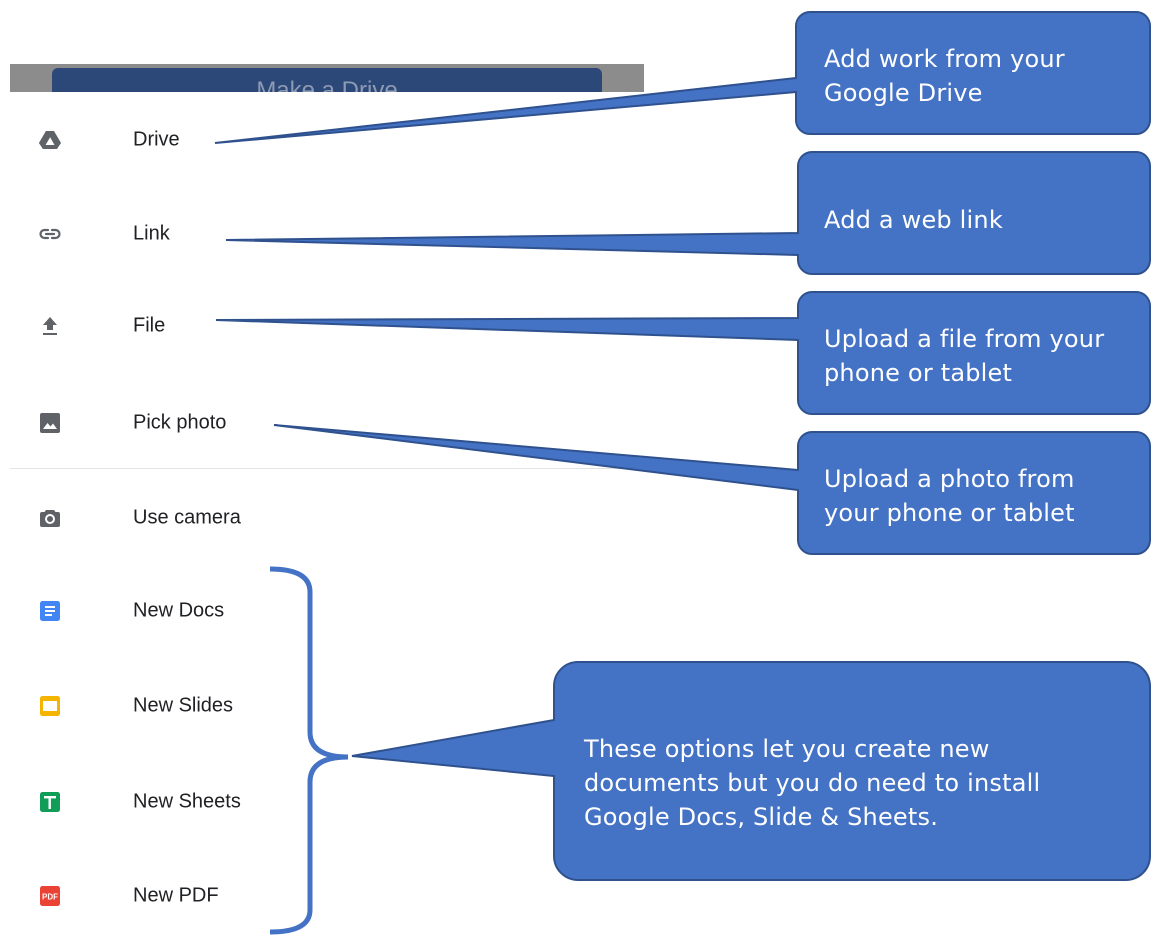  What do you see at coordinates (350, 896) in the screenshot?
I see `menu-item-new-pdf: PDF New PDF` at bounding box center [350, 896].